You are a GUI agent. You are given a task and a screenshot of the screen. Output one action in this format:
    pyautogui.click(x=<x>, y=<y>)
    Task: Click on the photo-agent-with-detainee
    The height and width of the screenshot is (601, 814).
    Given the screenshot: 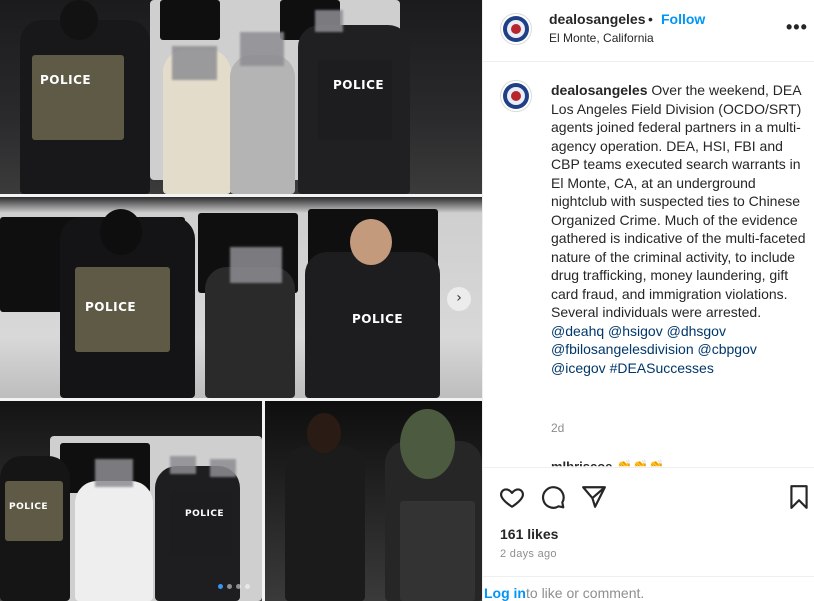 What is the action you would take?
    pyautogui.click(x=373, y=501)
    